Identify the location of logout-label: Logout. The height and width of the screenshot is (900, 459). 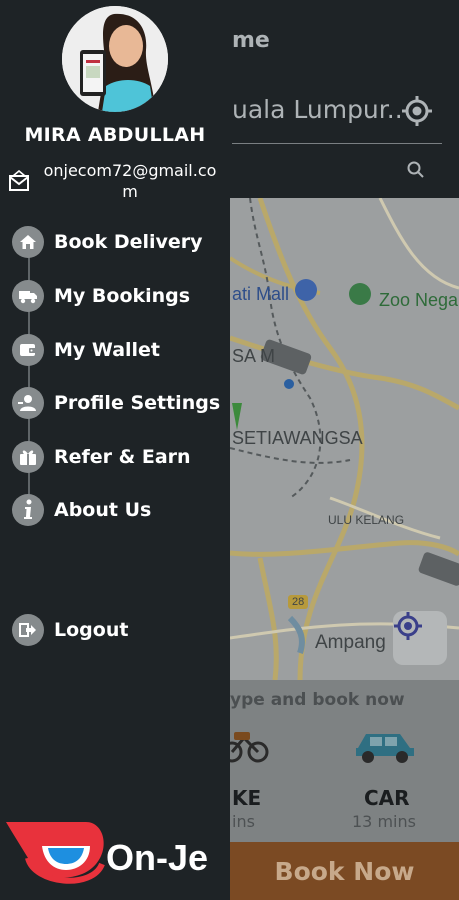
(91, 630).